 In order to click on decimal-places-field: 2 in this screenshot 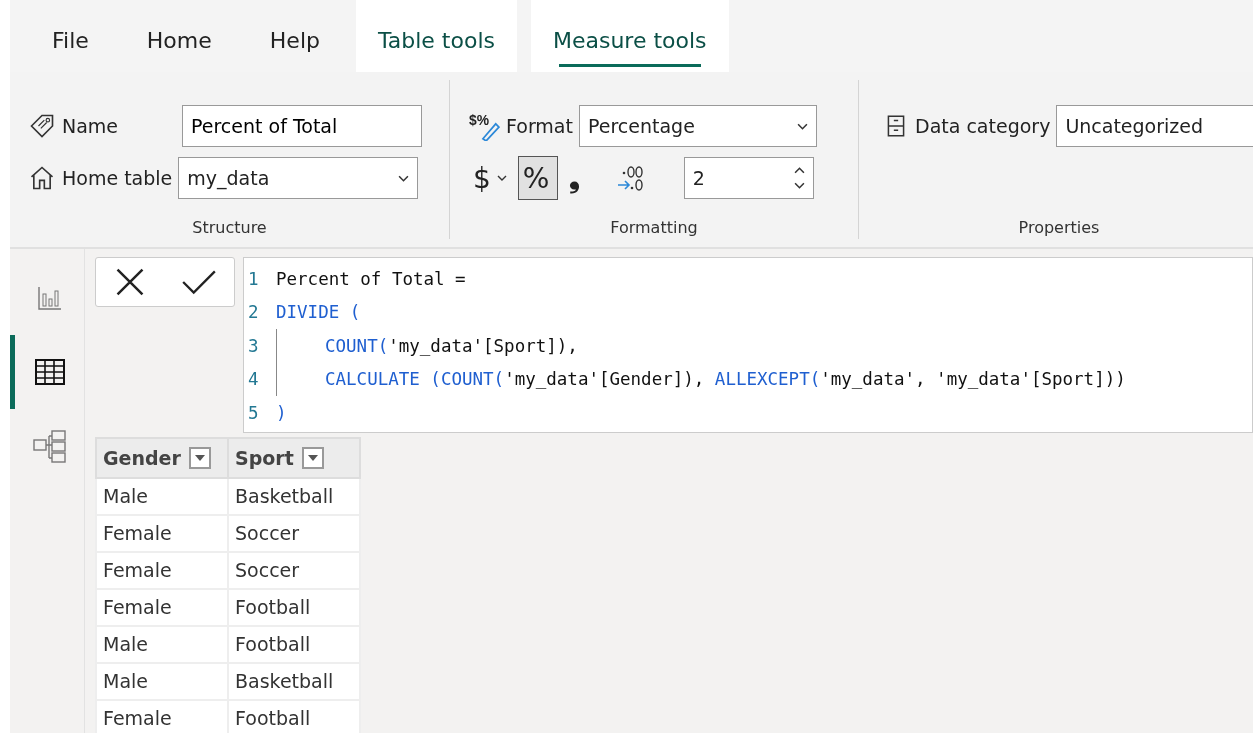, I will do `click(748, 178)`.